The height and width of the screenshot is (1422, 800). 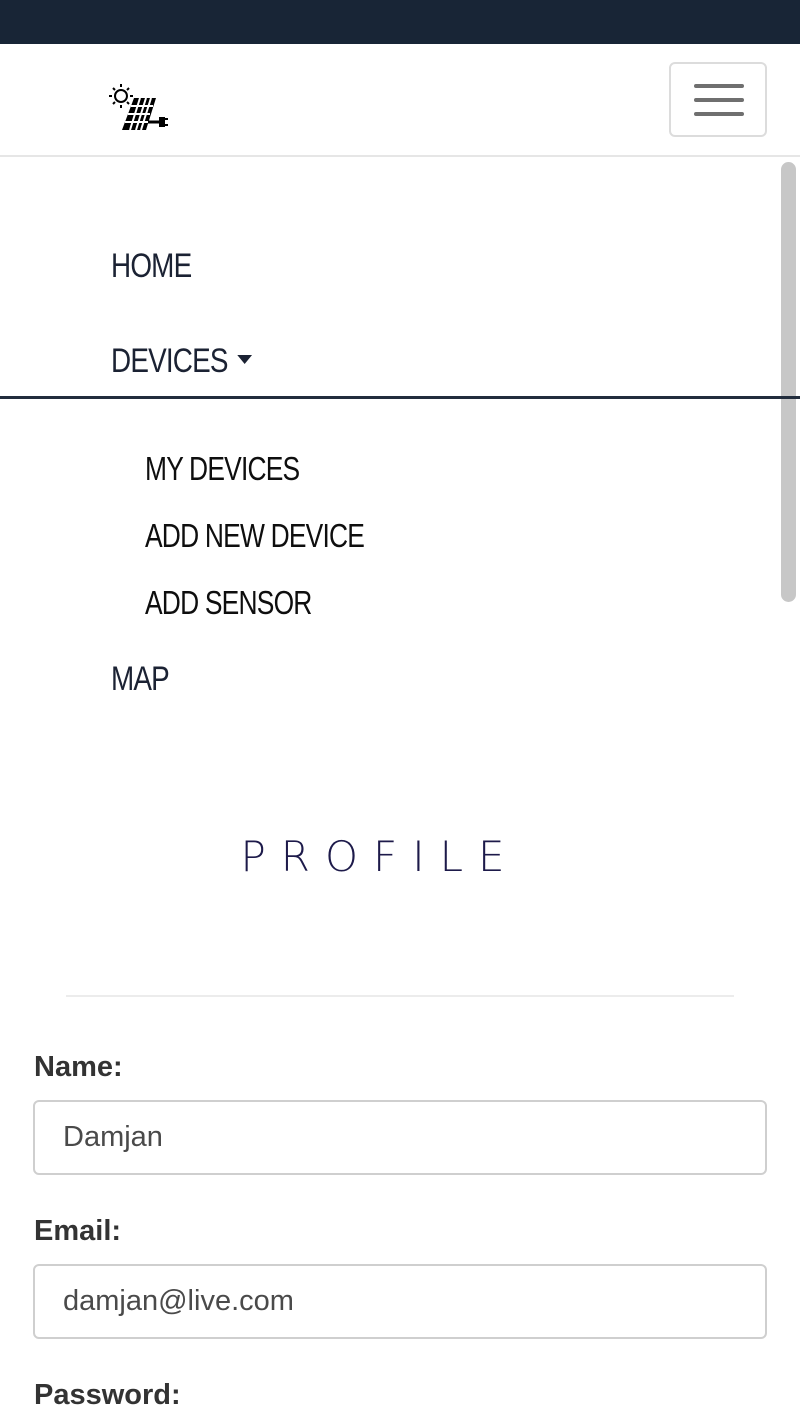 What do you see at coordinates (400, 1137) in the screenshot?
I see `name-input: Damjan` at bounding box center [400, 1137].